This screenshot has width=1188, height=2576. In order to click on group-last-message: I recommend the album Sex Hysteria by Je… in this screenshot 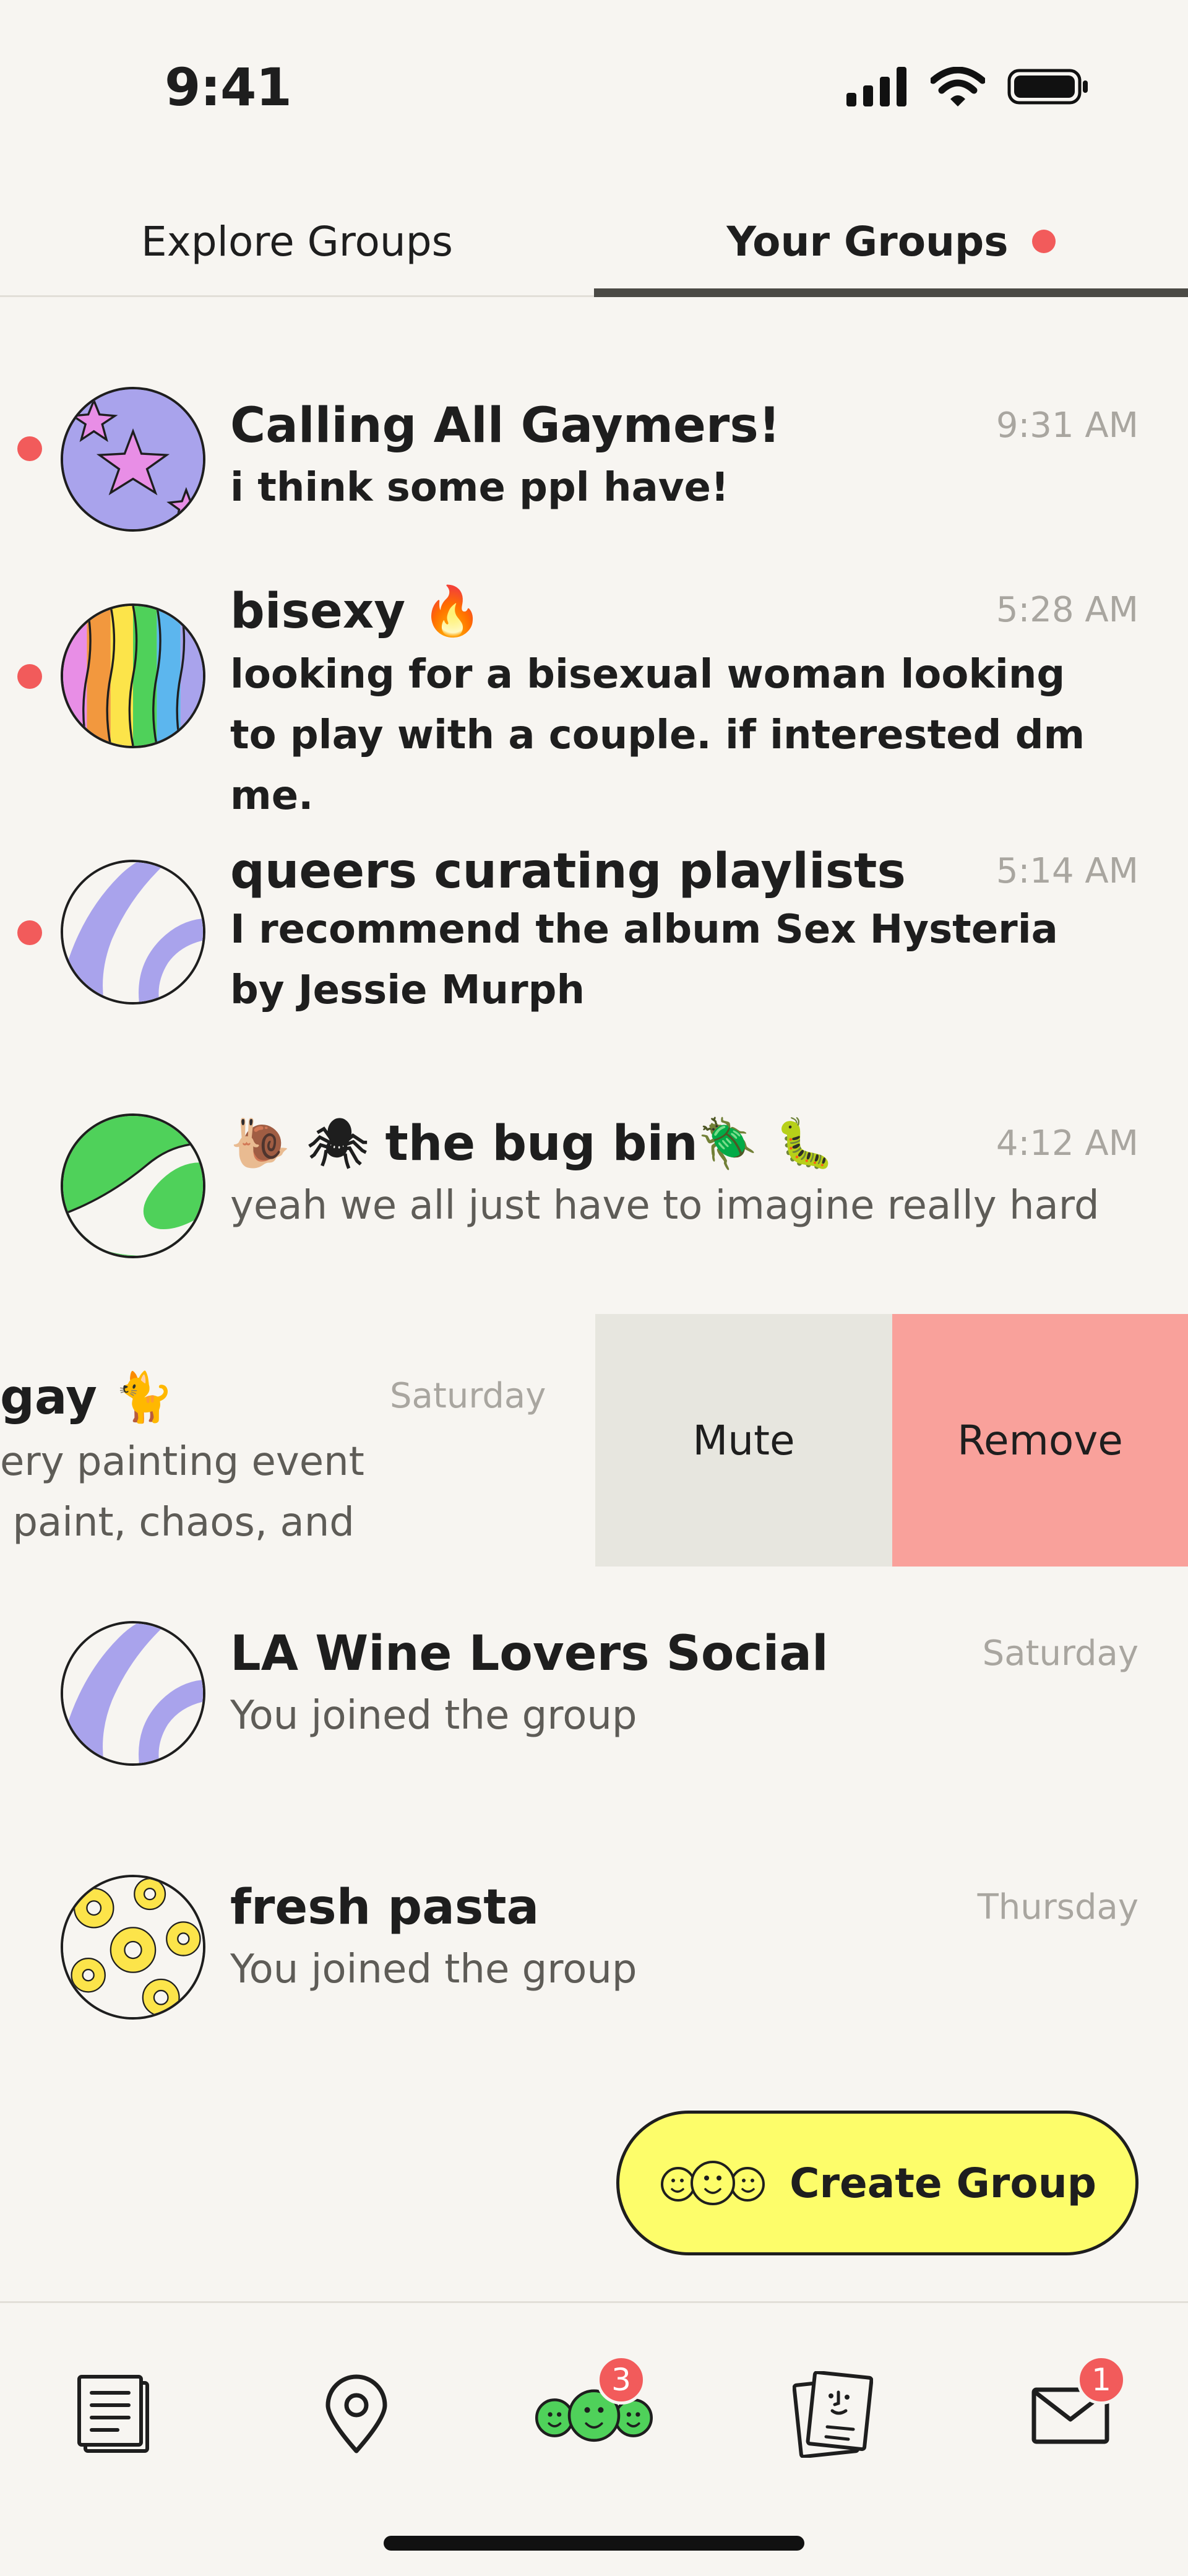, I will do `click(644, 960)`.